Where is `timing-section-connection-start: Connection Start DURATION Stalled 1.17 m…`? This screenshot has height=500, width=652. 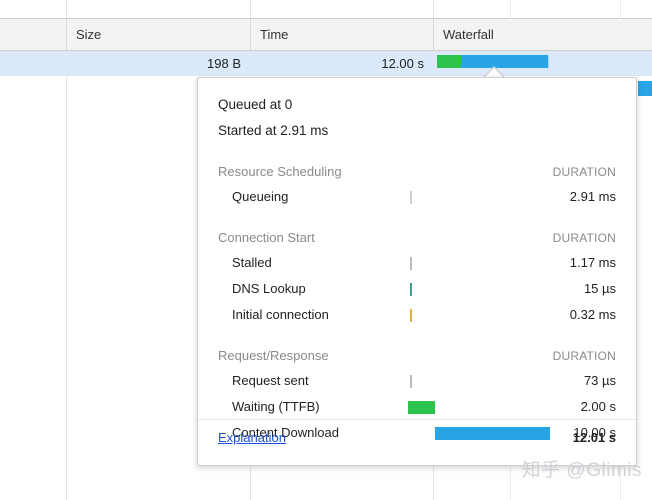 timing-section-connection-start: Connection Start DURATION Stalled 1.17 m… is located at coordinates (417, 277).